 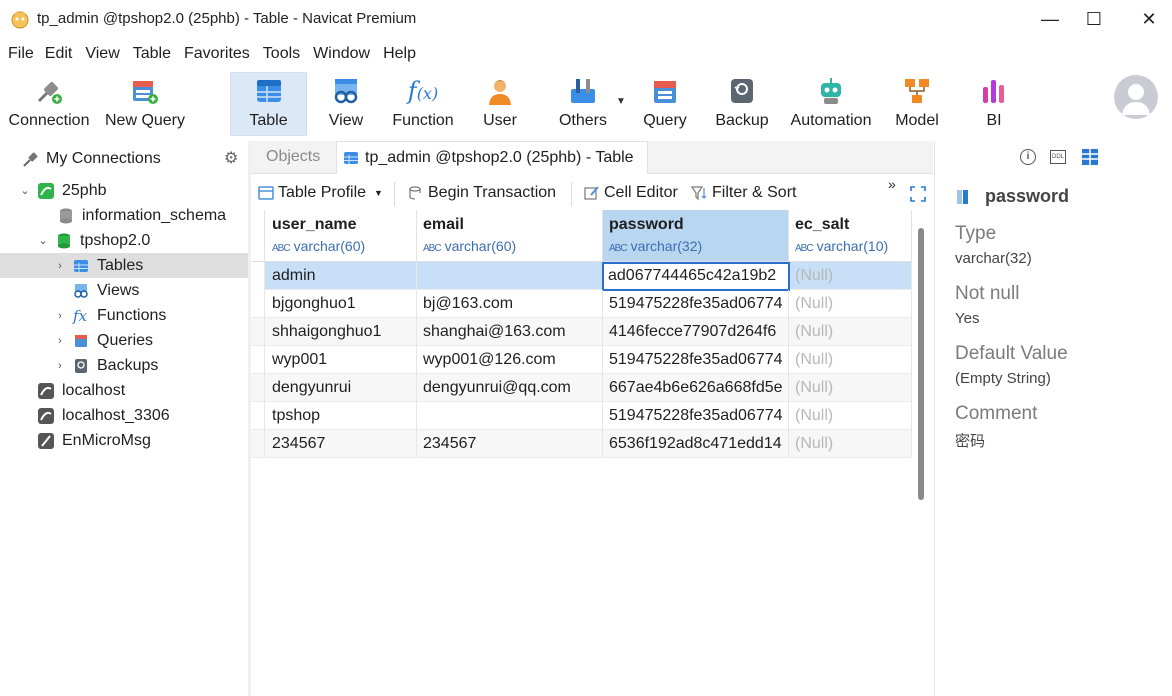 I want to click on cell-password: 6536f192ad8c471edd14, so click(x=696, y=444).